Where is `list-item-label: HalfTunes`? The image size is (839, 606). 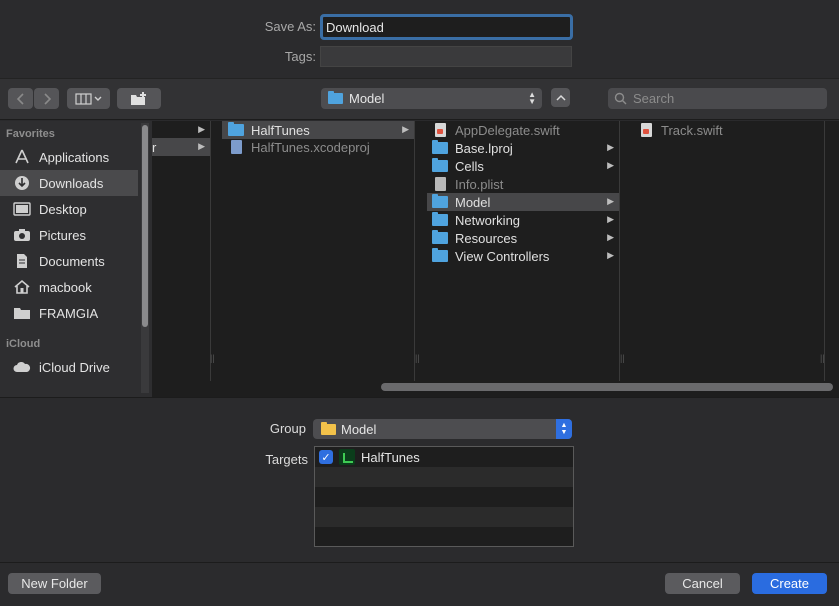
list-item-label: HalfTunes is located at coordinates (280, 130).